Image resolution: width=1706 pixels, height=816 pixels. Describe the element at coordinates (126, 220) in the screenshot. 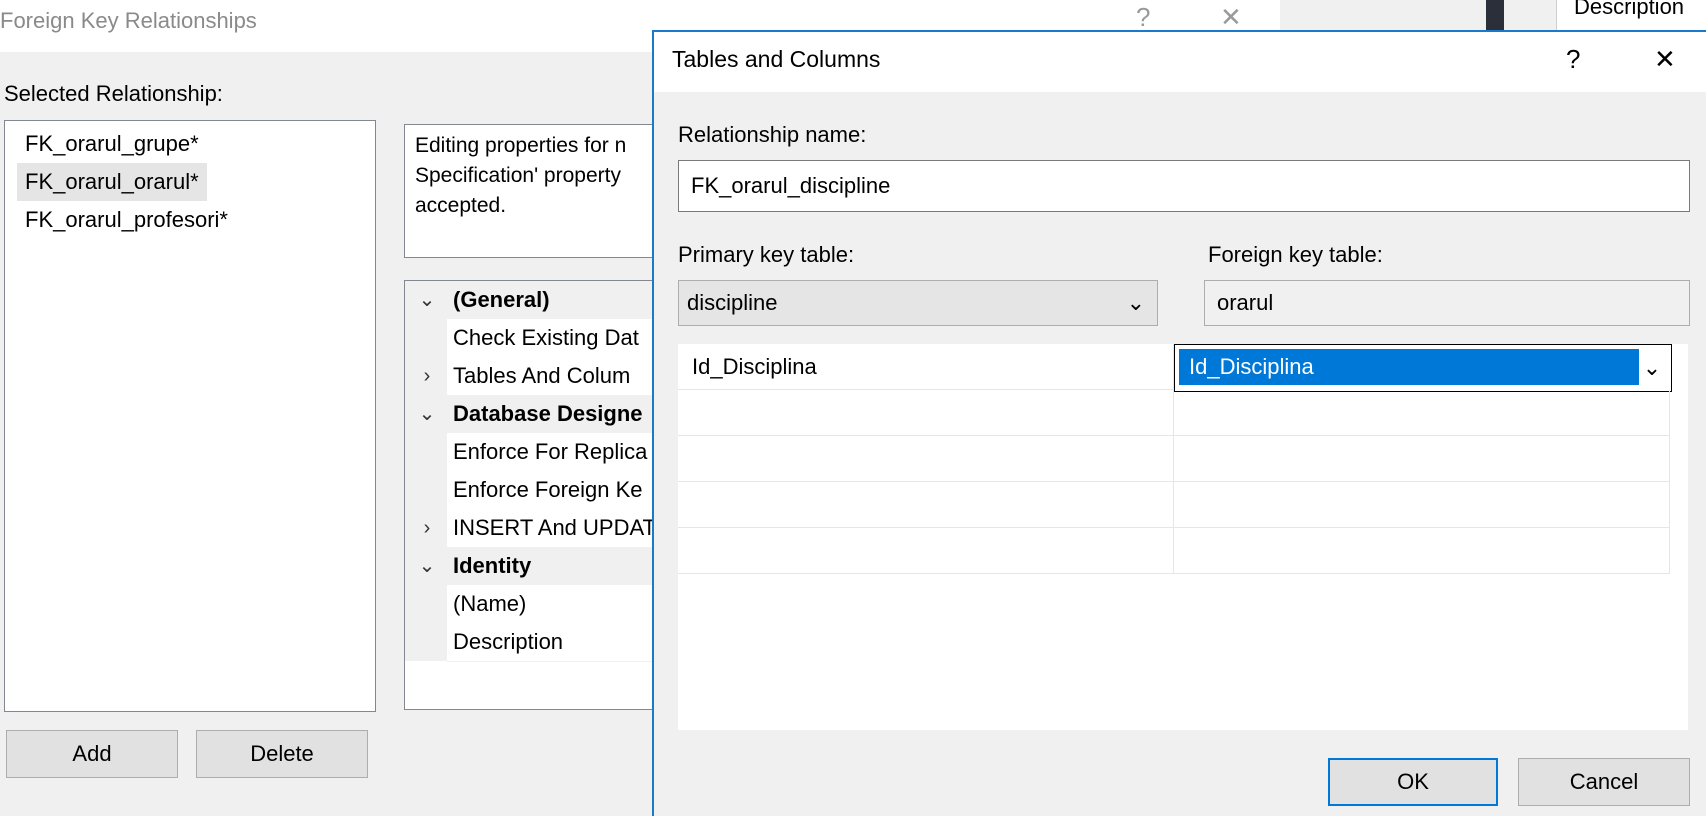

I see `relationship-item: FK_orarul_profesori*` at that location.